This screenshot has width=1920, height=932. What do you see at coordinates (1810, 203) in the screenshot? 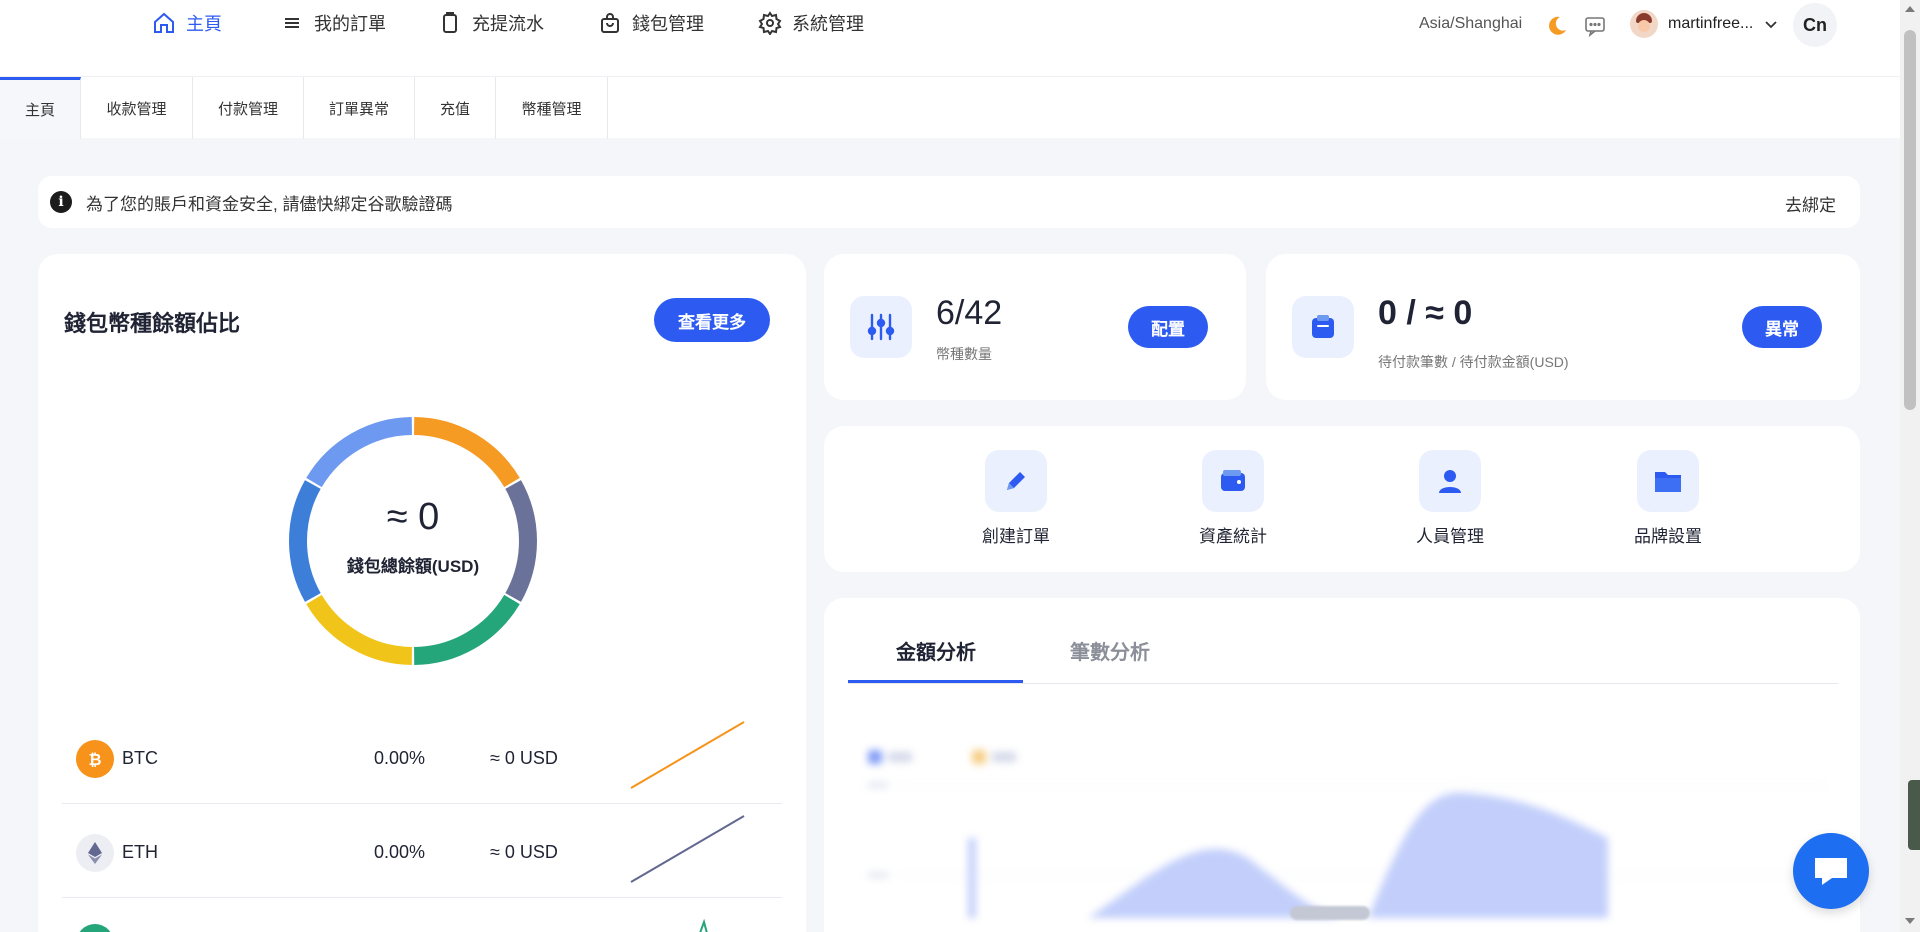
I see `bind-link: 去綁定` at bounding box center [1810, 203].